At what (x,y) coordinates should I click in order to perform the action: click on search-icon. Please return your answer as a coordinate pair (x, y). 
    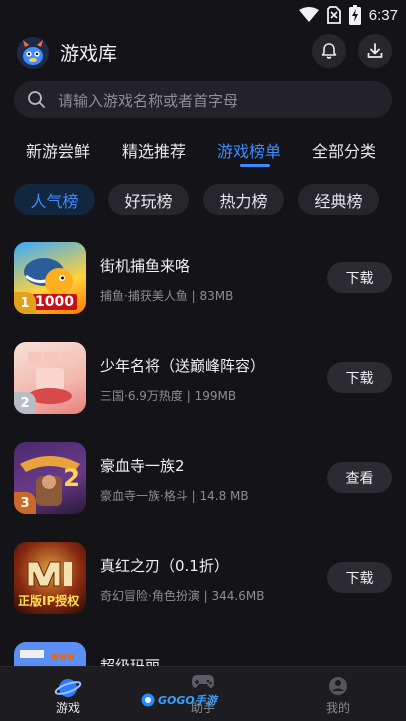
    Looking at the image, I should click on (36, 99).